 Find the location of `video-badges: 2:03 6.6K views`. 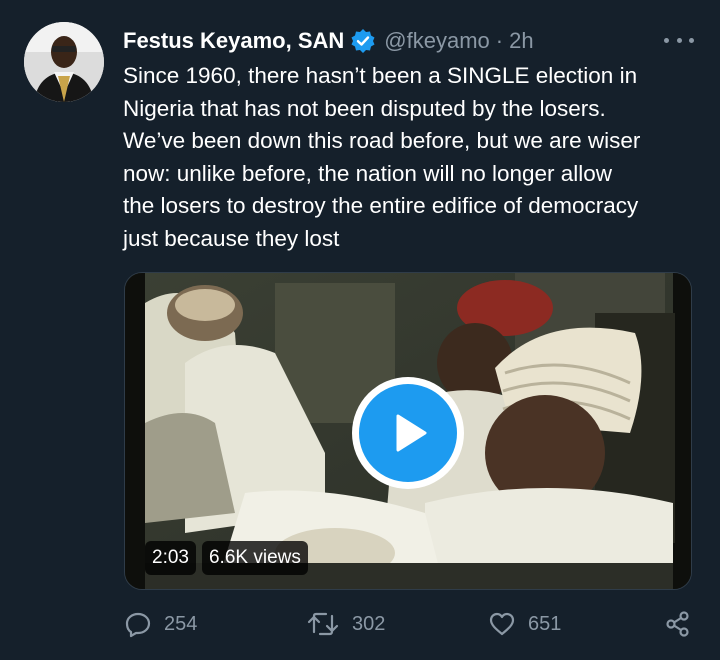

video-badges: 2:03 6.6K views is located at coordinates (226, 558).